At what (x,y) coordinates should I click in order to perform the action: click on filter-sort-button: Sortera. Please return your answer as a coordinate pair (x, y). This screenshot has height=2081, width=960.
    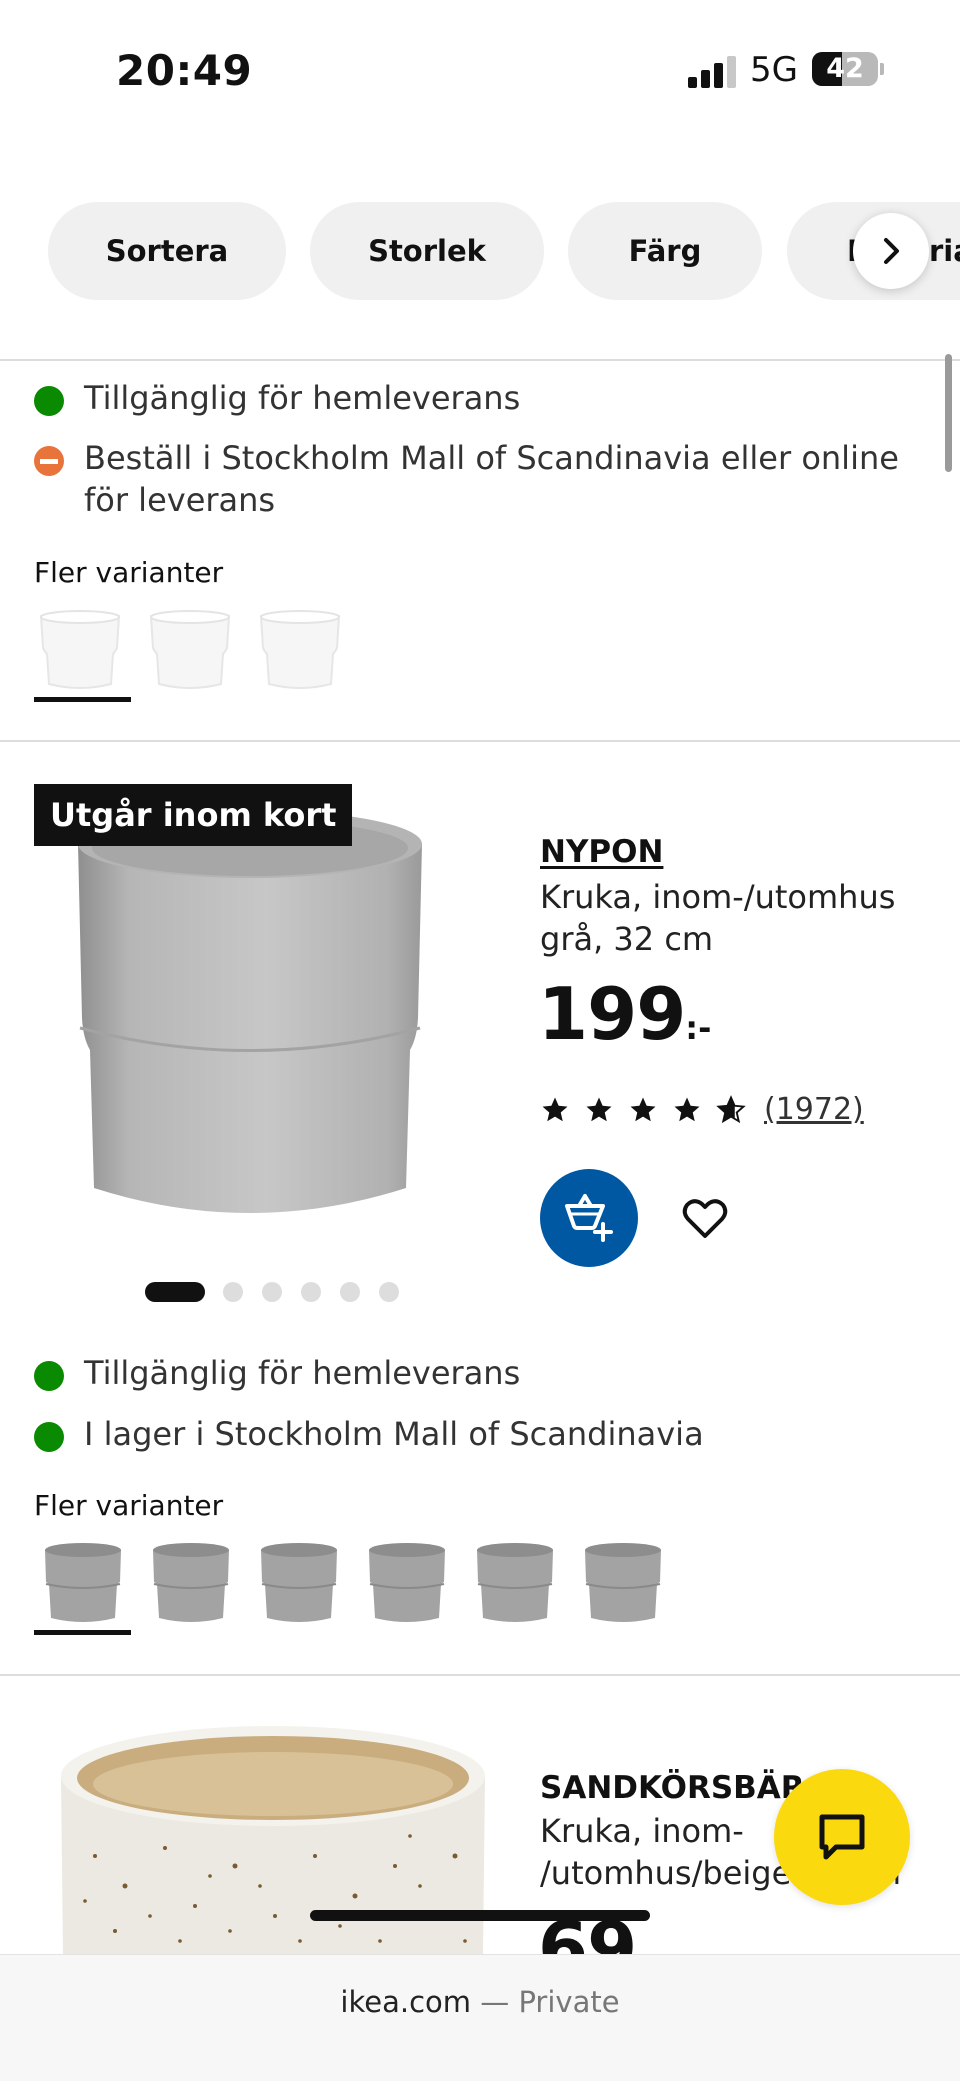
    Looking at the image, I should click on (167, 251).